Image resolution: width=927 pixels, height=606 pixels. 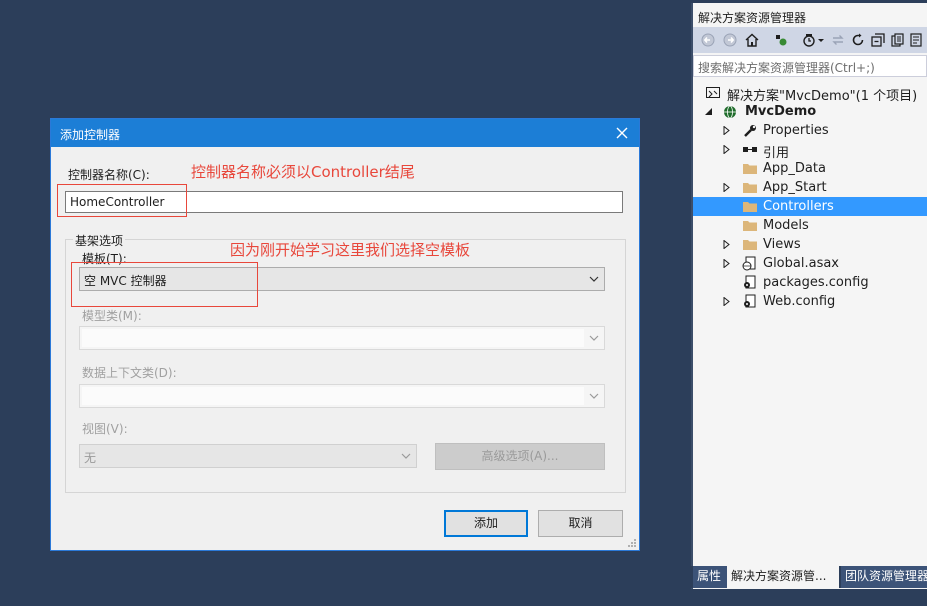 What do you see at coordinates (90, 458) in the screenshot?
I see `view-select-value: 无` at bounding box center [90, 458].